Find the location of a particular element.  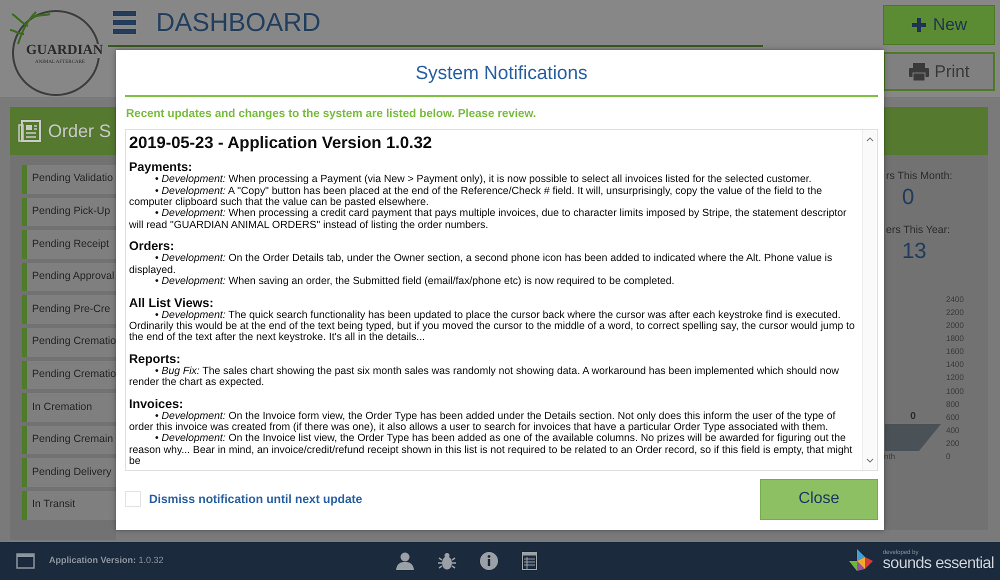

axis-tick-label: 0 is located at coordinates (949, 457).